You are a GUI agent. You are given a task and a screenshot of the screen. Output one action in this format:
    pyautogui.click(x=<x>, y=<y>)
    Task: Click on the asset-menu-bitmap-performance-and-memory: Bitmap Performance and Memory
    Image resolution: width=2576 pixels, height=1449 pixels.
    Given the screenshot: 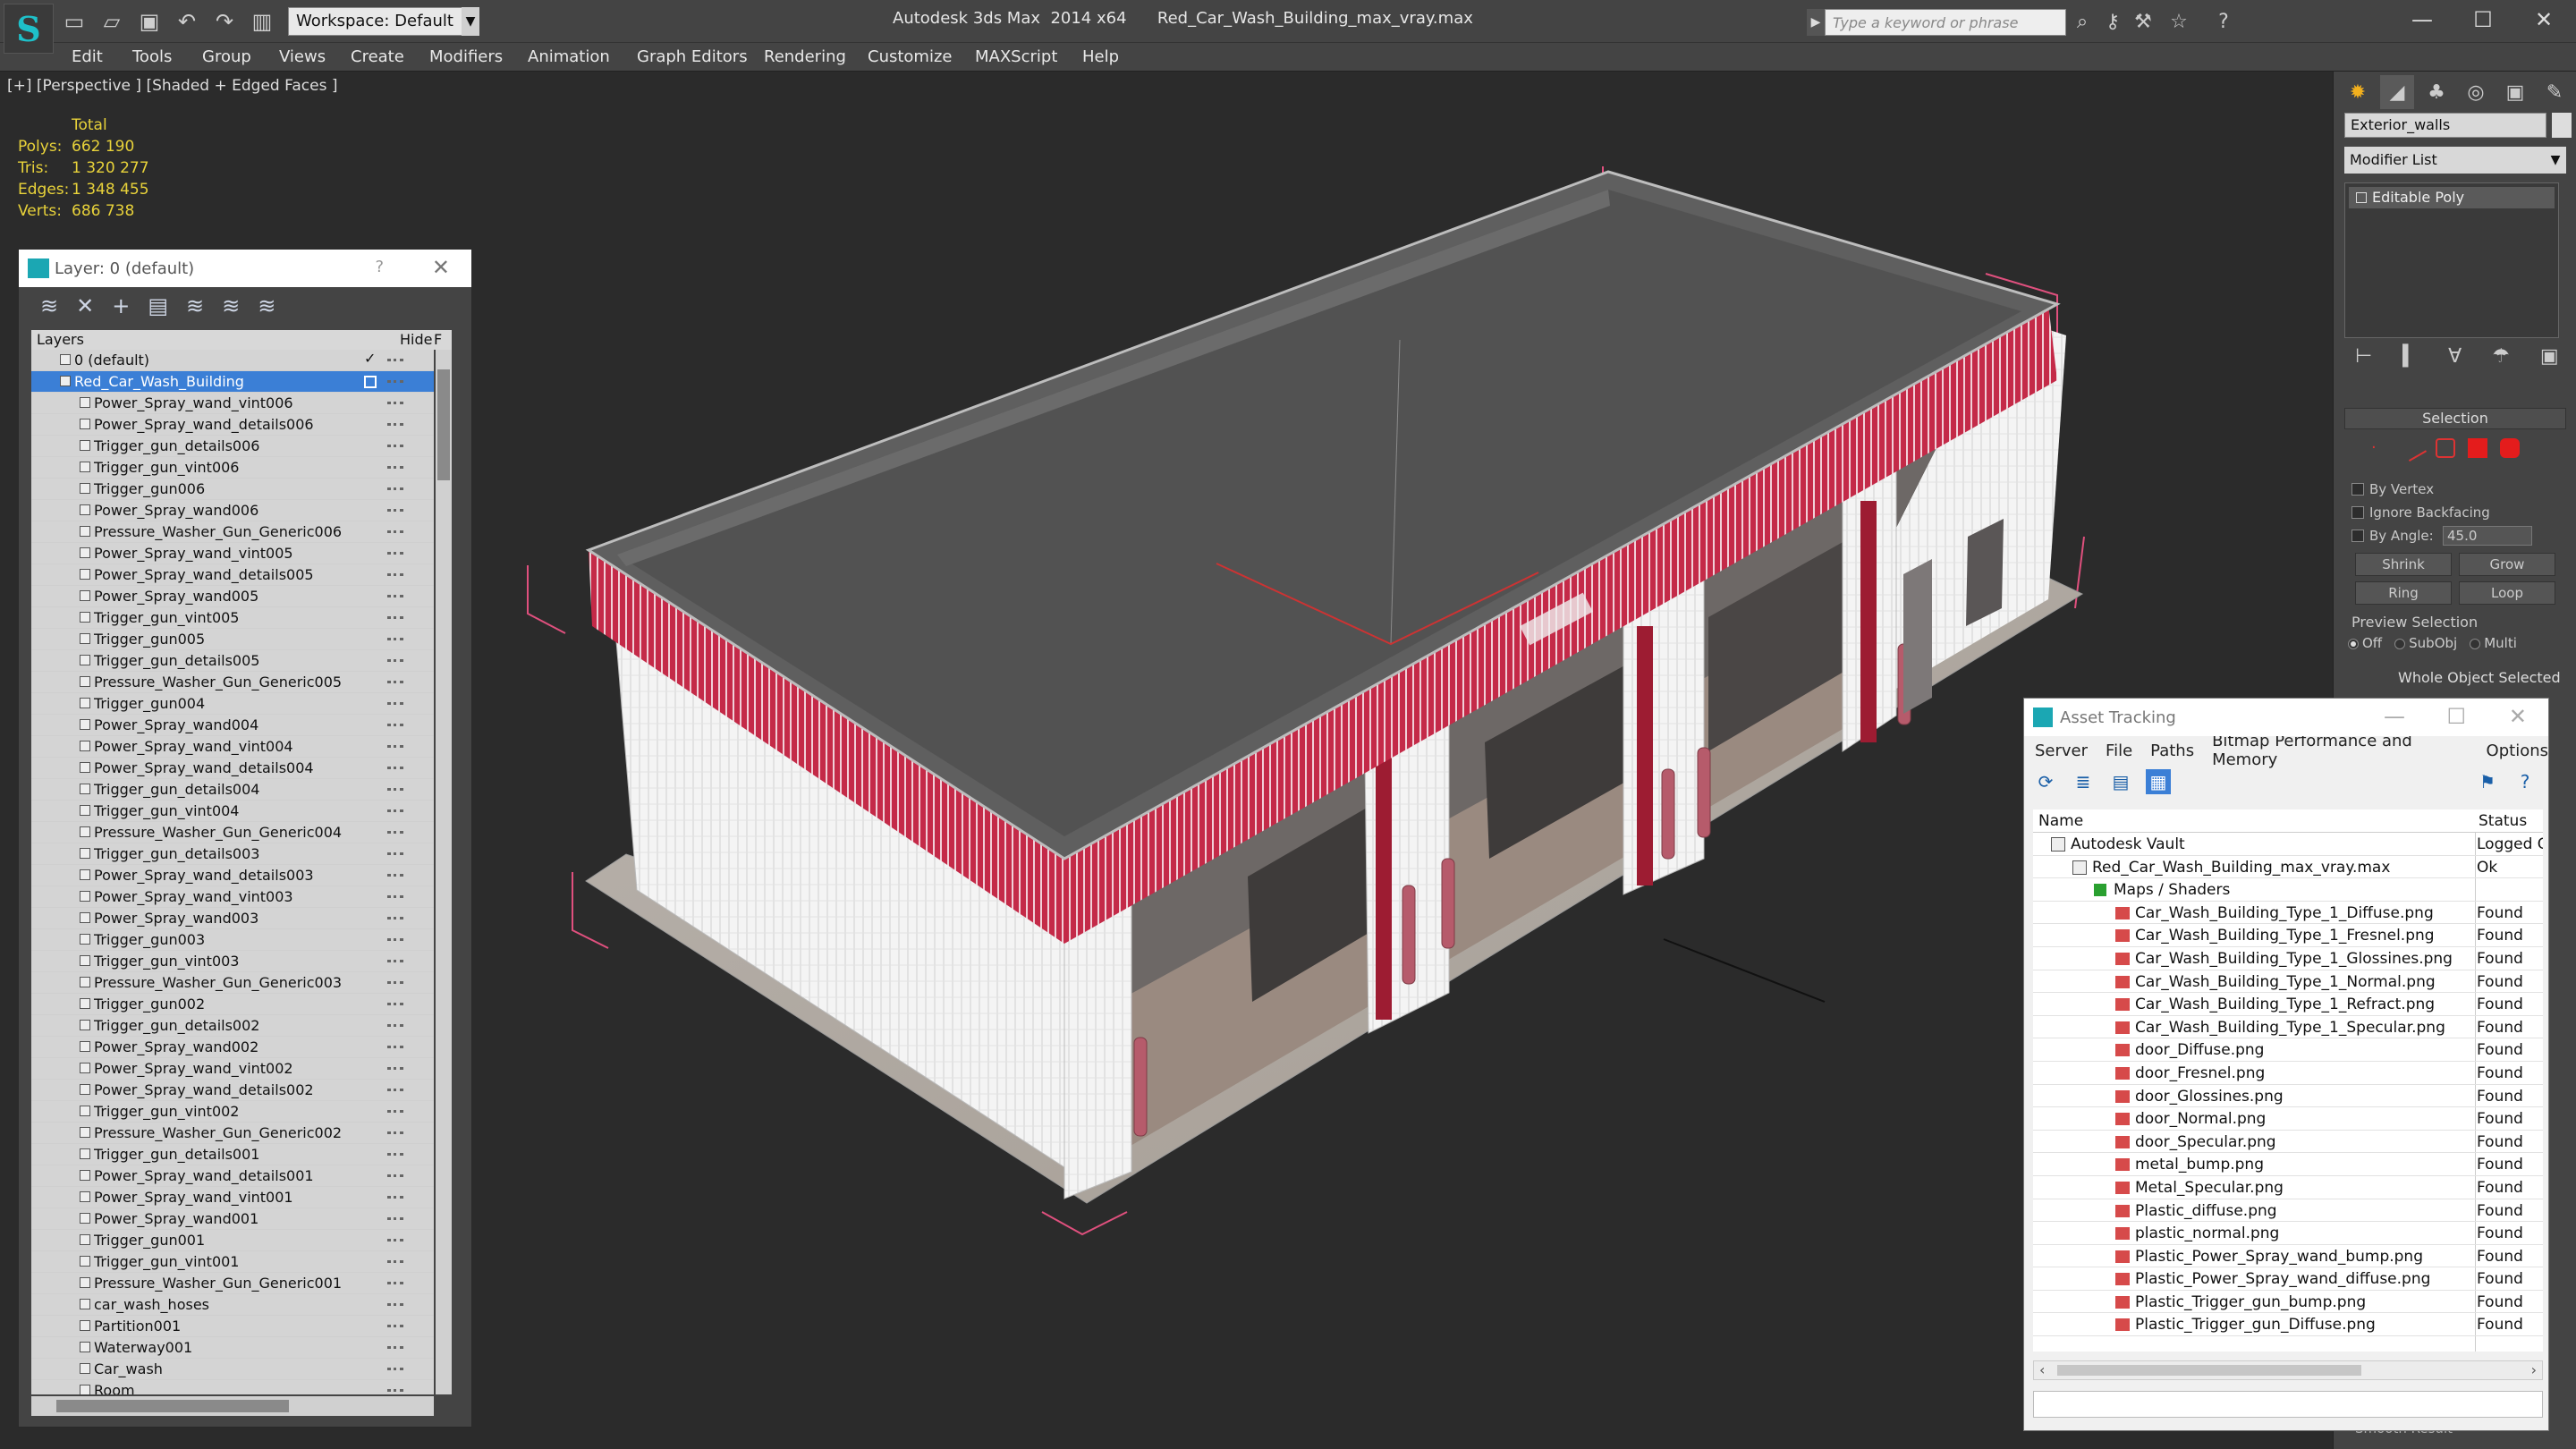 What is the action you would take?
    pyautogui.click(x=2340, y=750)
    